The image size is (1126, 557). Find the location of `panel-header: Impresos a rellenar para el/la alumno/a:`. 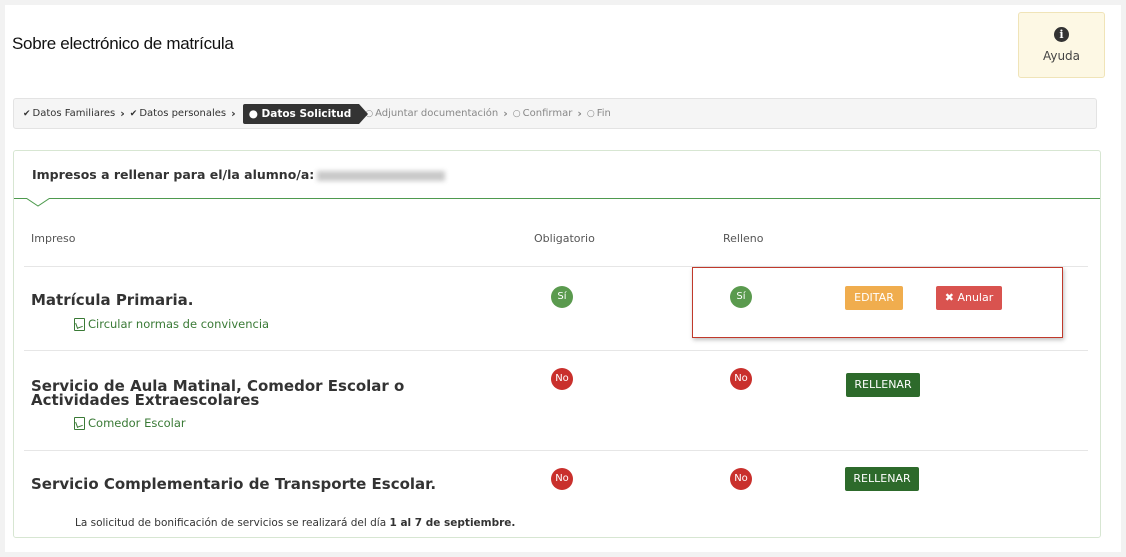

panel-header: Impresos a rellenar para el/la alumno/a: is located at coordinates (557, 175).